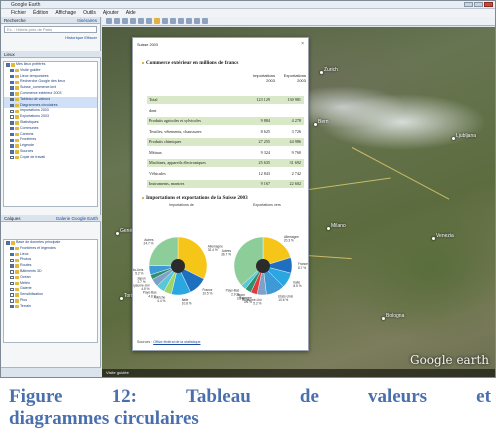 This screenshot has width=496, height=441. What do you see at coordinates (18, 13) in the screenshot?
I see `menu-item: Fichier` at bounding box center [18, 13].